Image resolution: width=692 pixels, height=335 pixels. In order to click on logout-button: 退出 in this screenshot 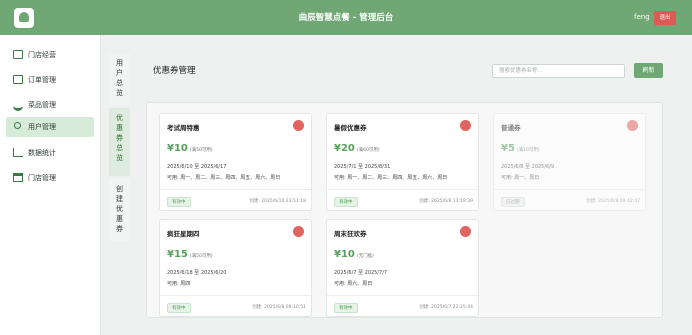, I will do `click(665, 18)`.